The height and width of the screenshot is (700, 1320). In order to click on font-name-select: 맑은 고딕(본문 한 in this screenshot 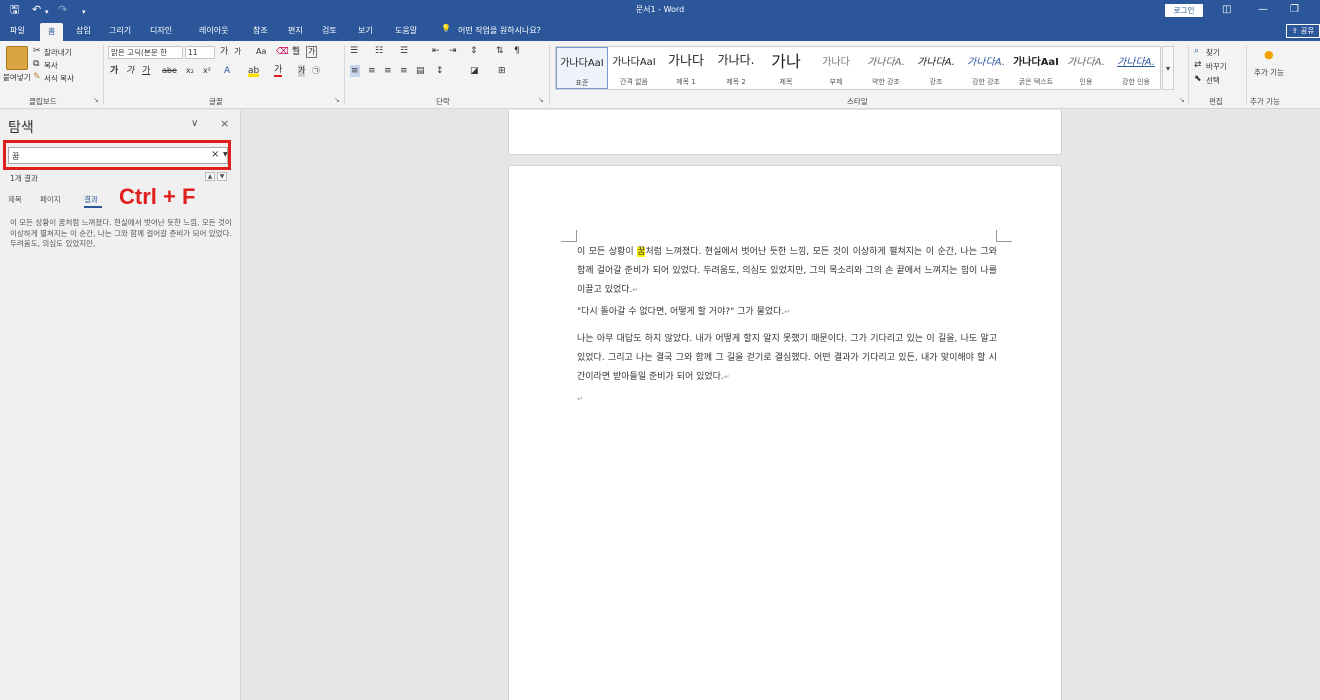, I will do `click(145, 52)`.